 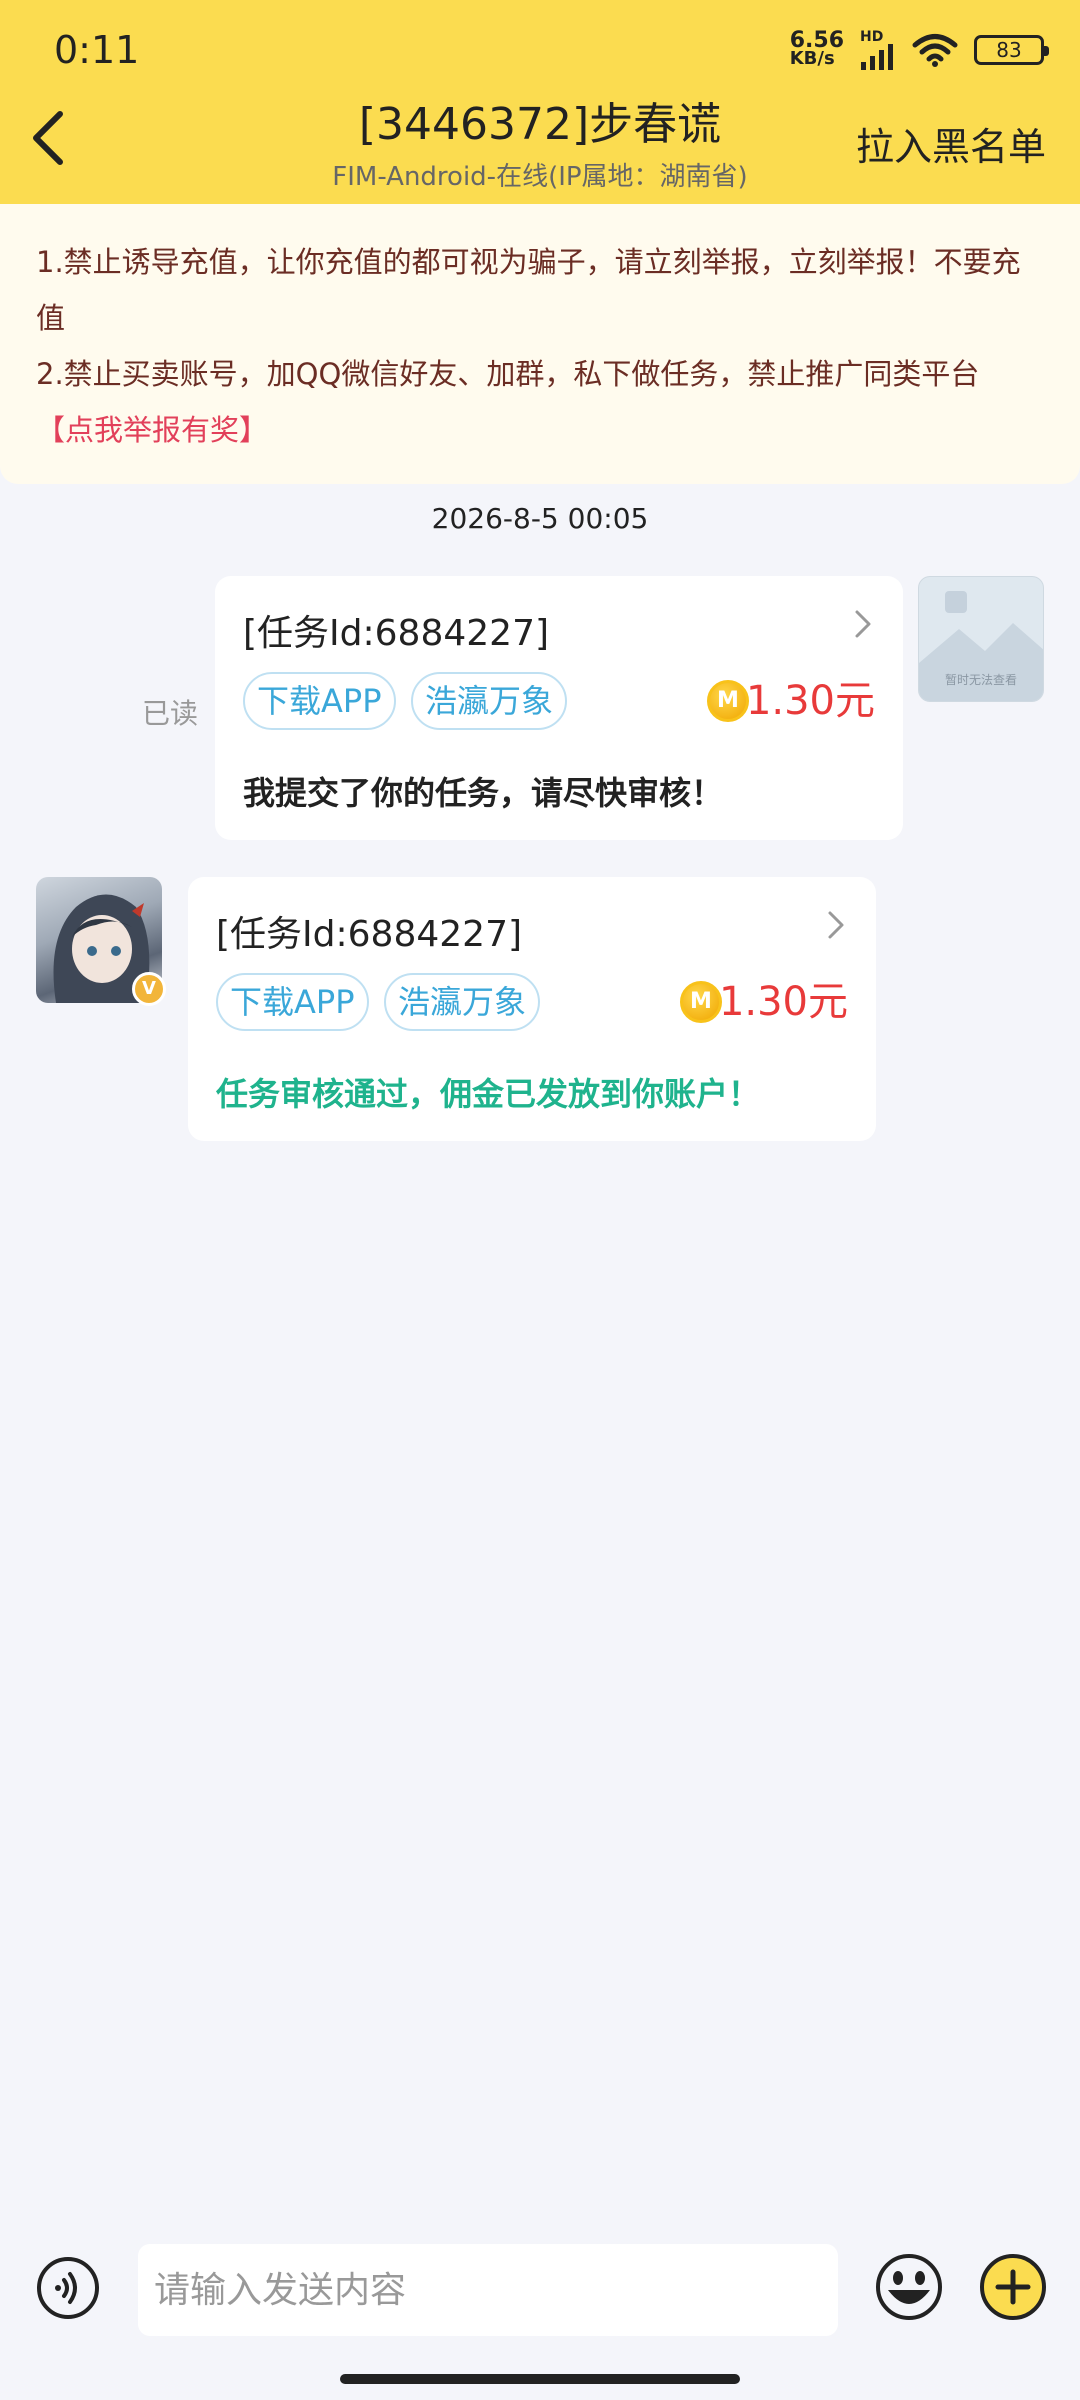 I want to click on status-icons: 6.56 KB/s HD 83, so click(x=919, y=50).